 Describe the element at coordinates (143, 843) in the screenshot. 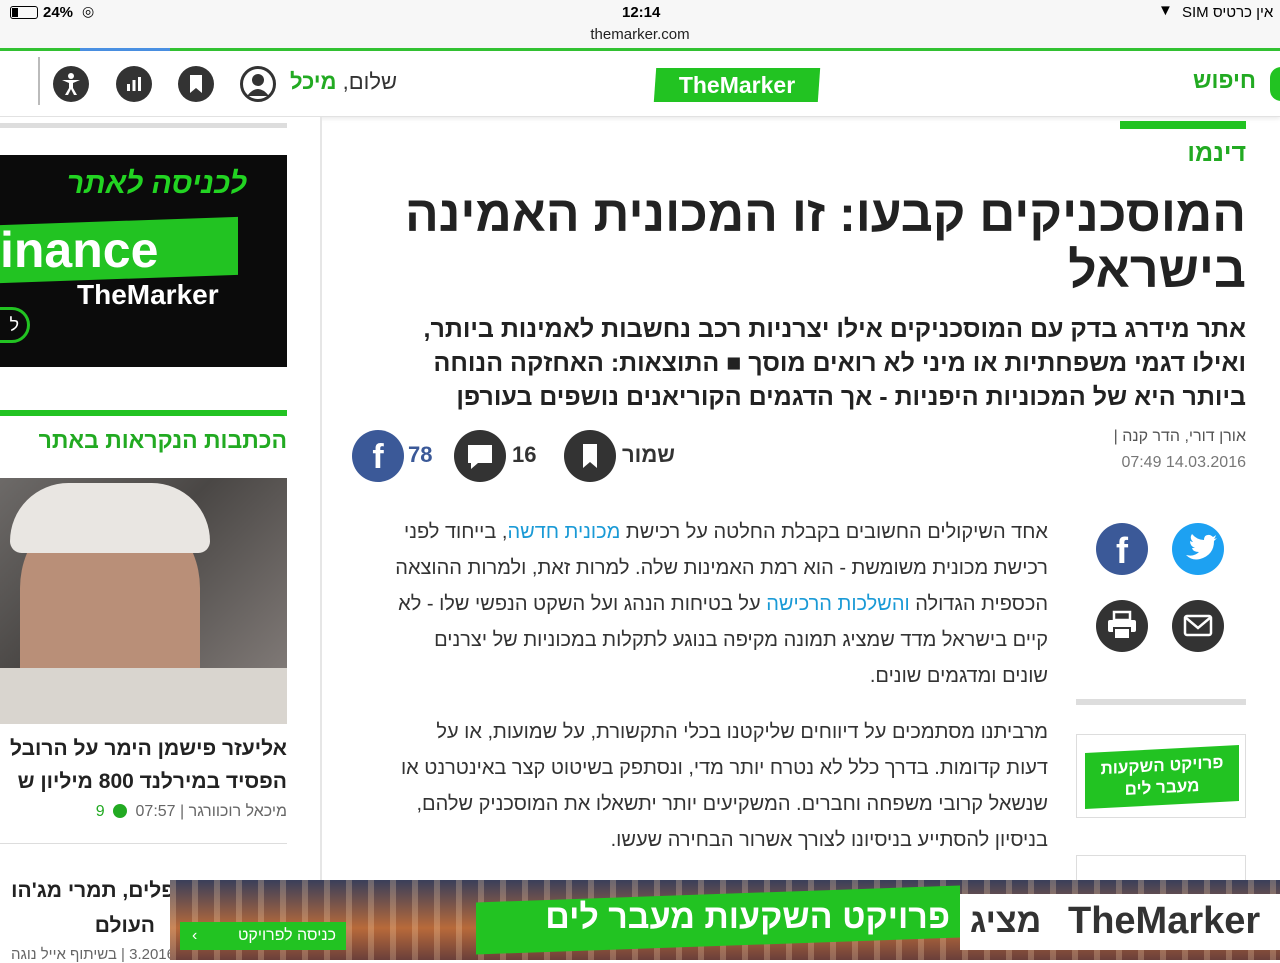

I see `story-divider` at that location.